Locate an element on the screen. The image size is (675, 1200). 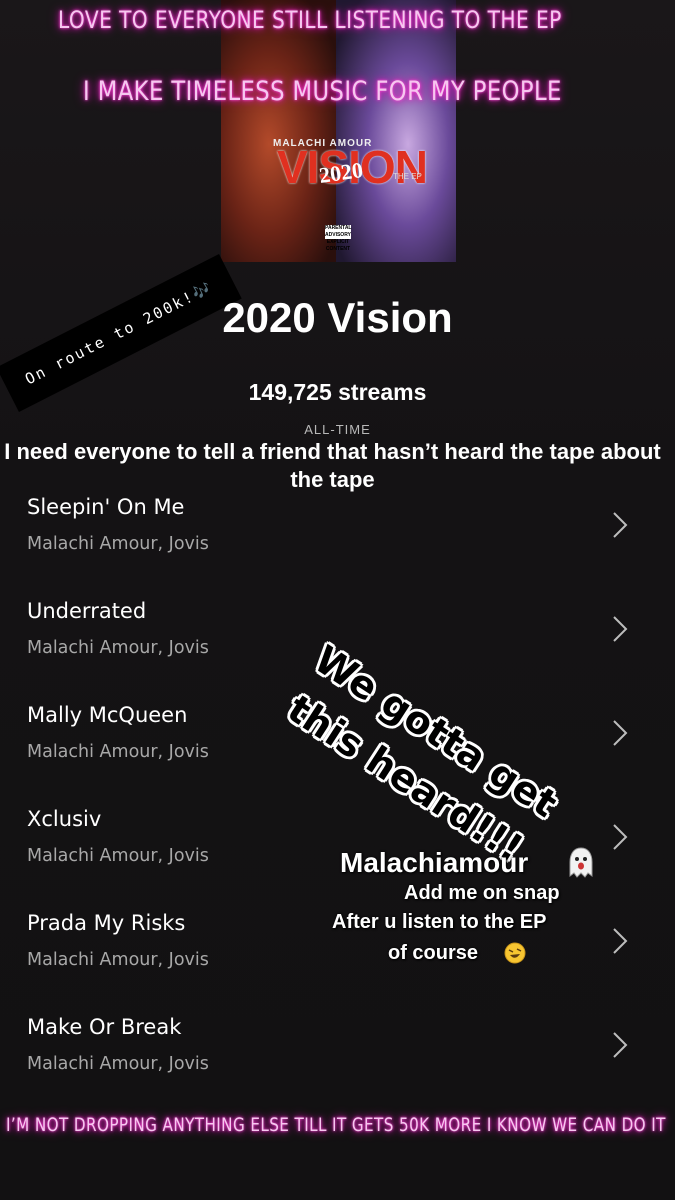
track-title: Xclusiv is located at coordinates (64, 819).